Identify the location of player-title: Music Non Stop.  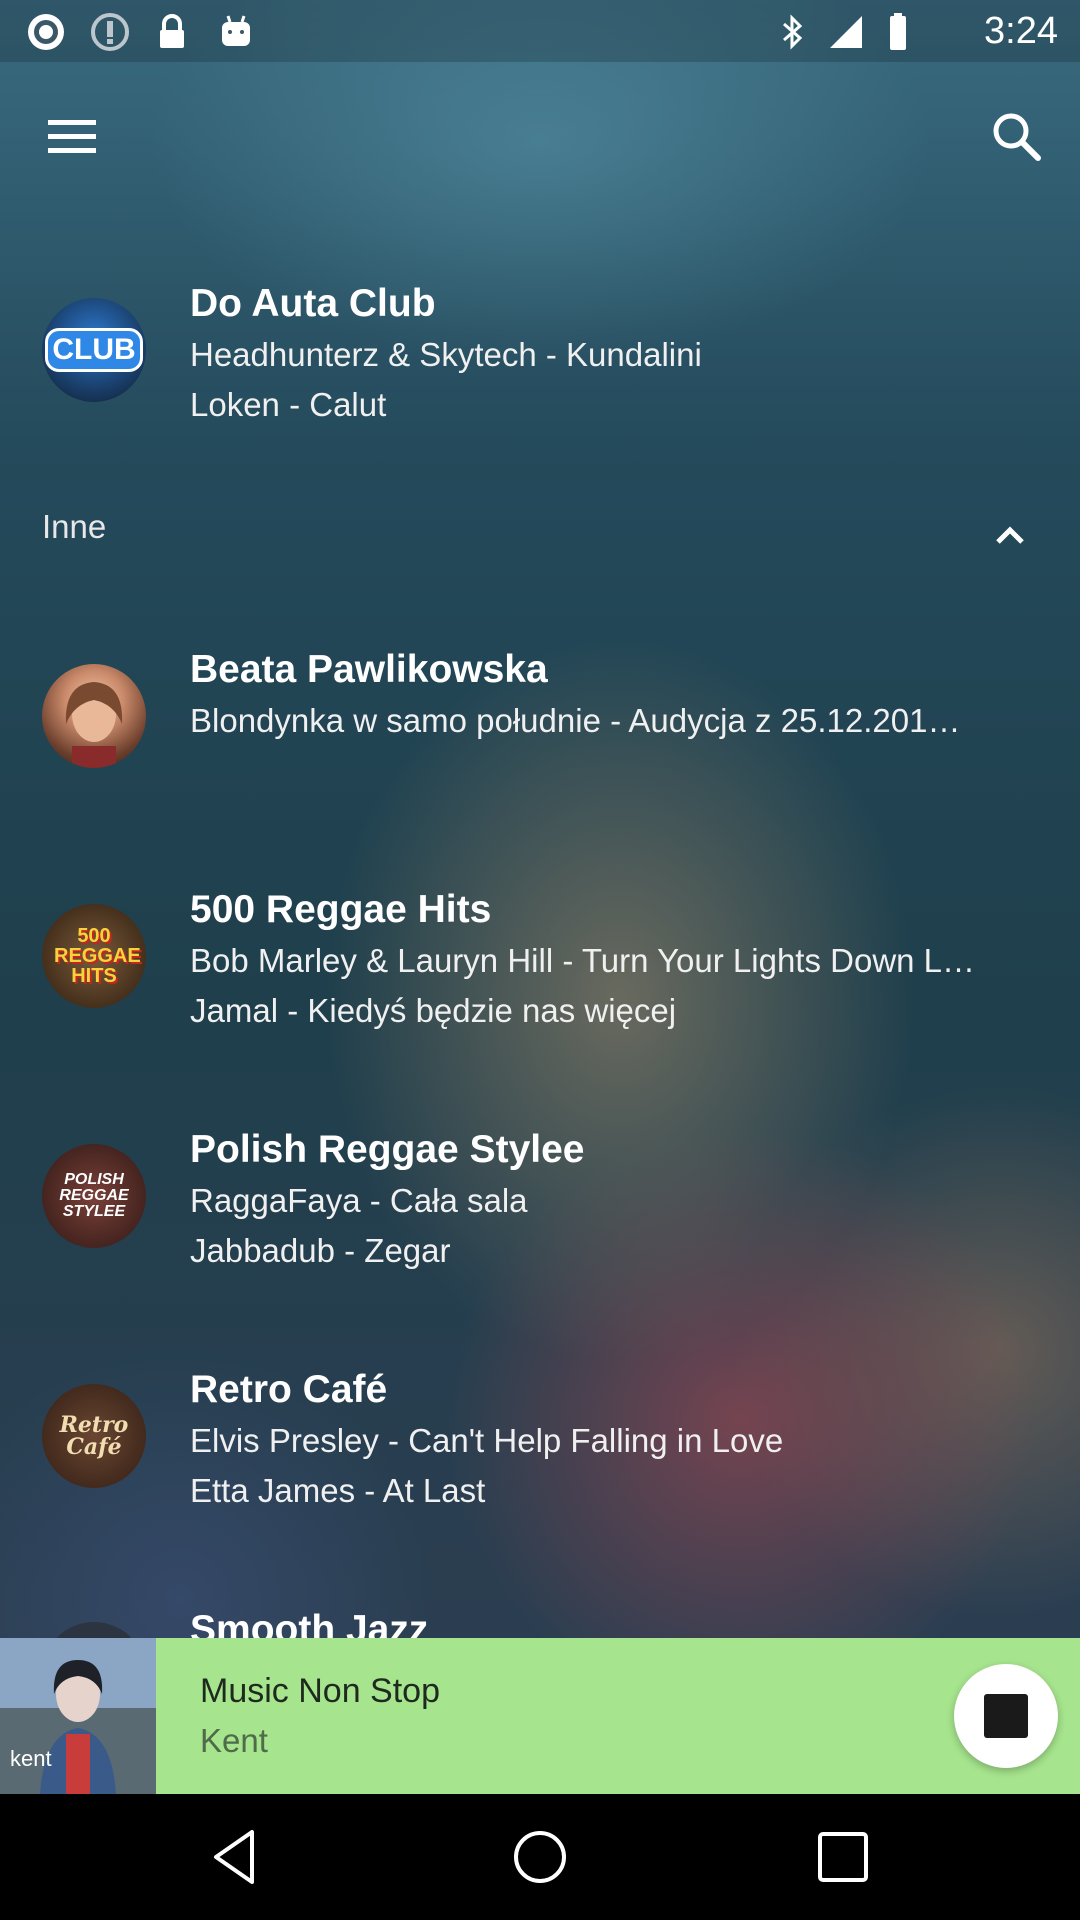
(320, 1691).